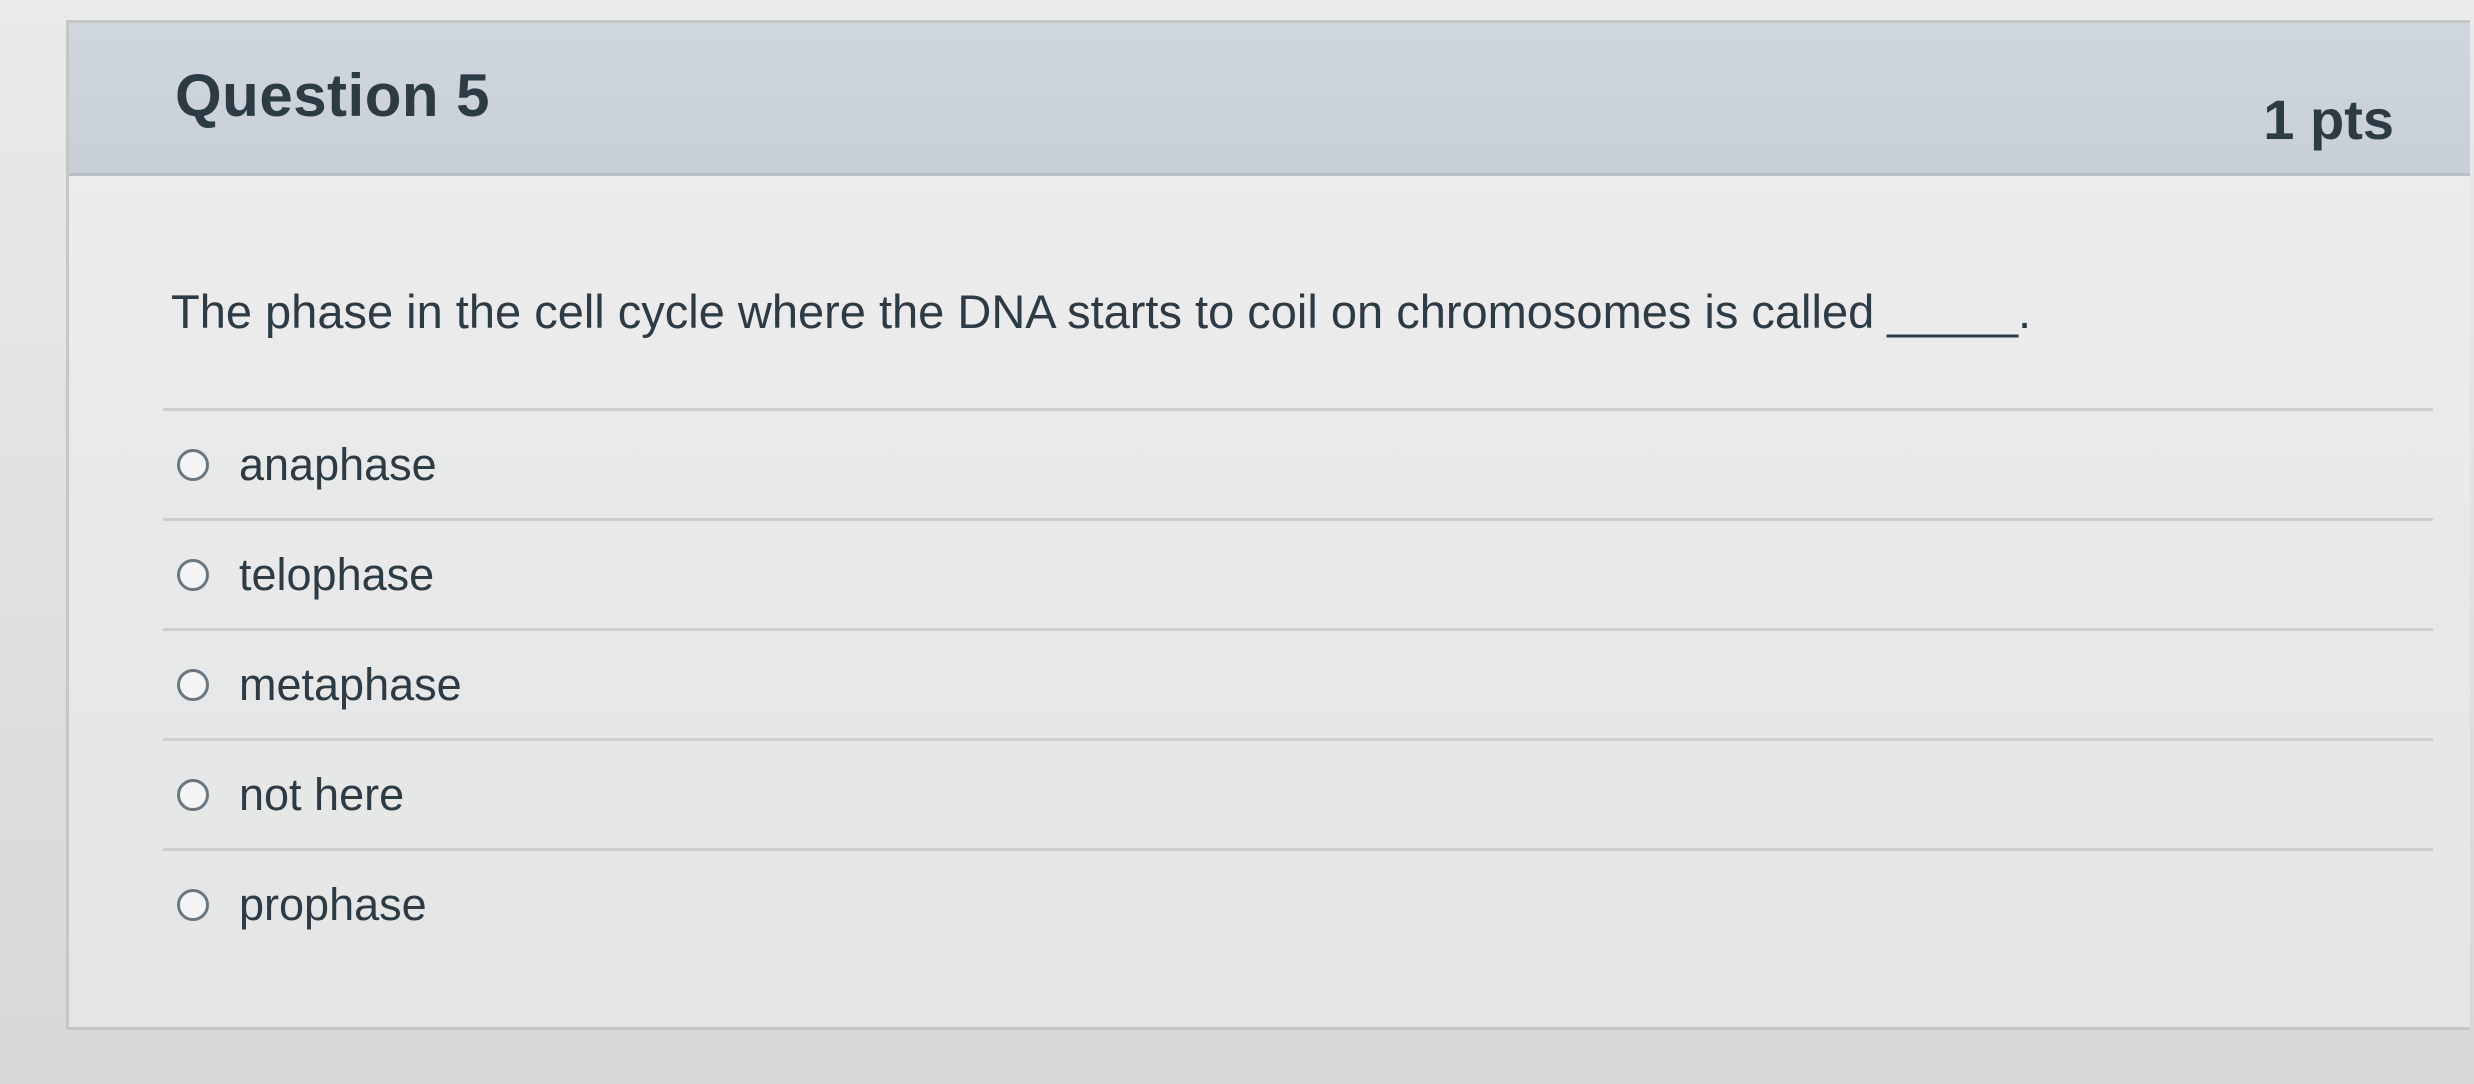 Image resolution: width=2474 pixels, height=1084 pixels. Describe the element at coordinates (321, 795) in the screenshot. I see `answer-label: not here` at that location.